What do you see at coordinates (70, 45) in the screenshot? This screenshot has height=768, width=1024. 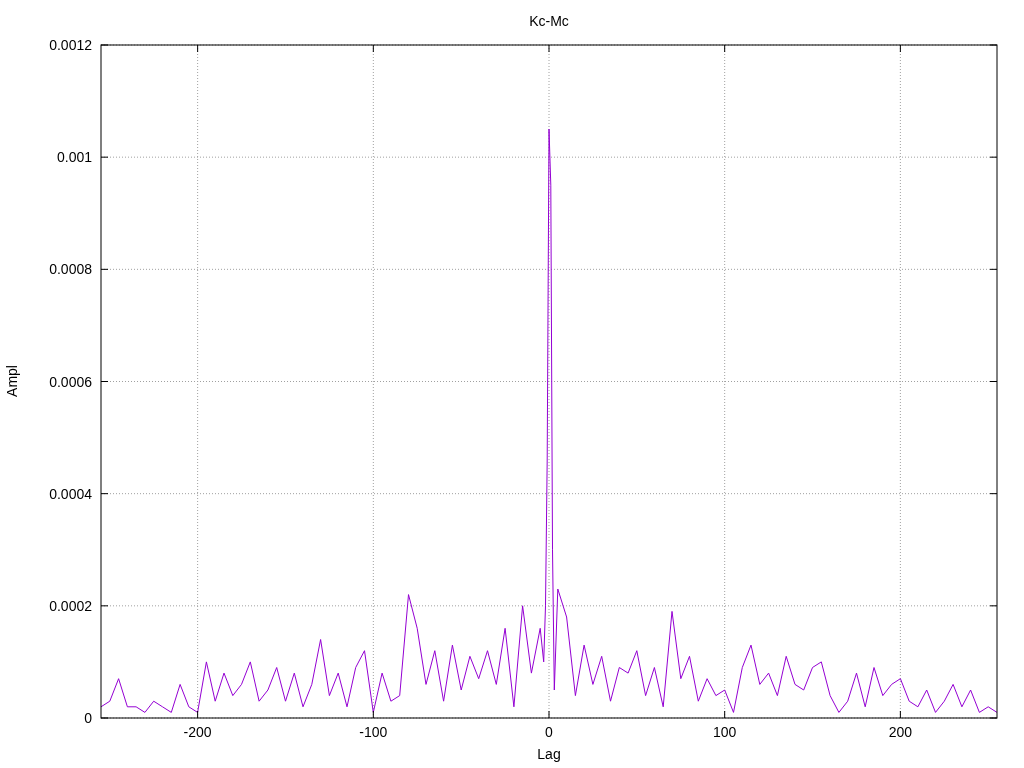 I see `y-tick-label: 0.0012` at bounding box center [70, 45].